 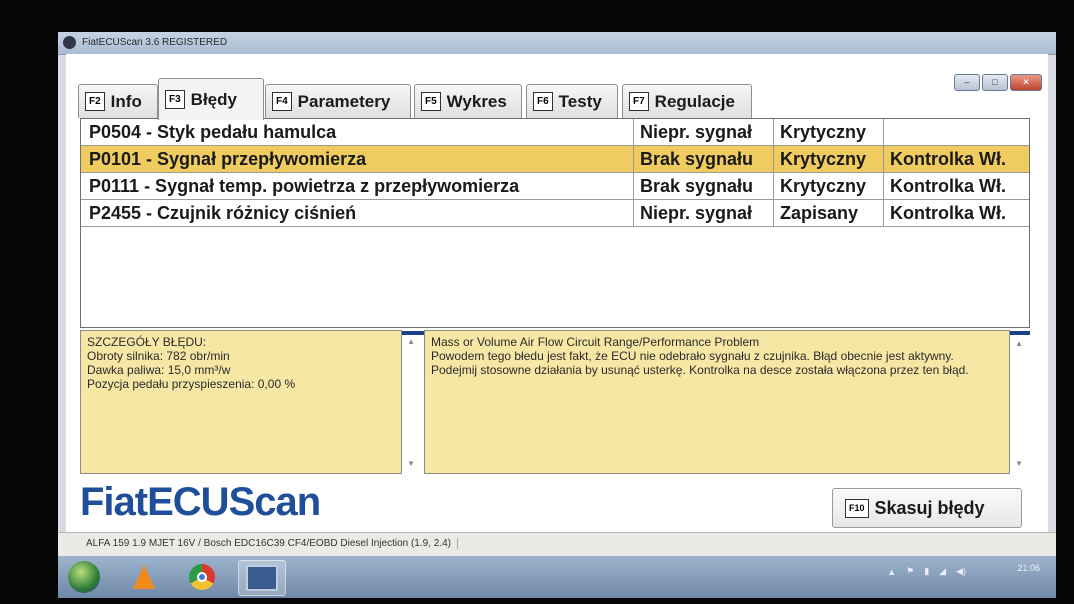 I want to click on tab-testy: F6 Testy, so click(x=572, y=101).